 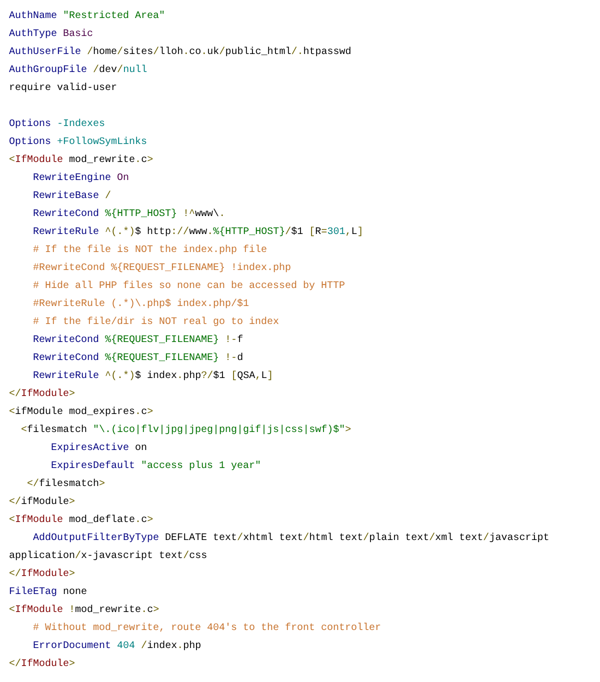 What do you see at coordinates (99, 448) in the screenshot?
I see `code-line: ExpiresActive on` at bounding box center [99, 448].